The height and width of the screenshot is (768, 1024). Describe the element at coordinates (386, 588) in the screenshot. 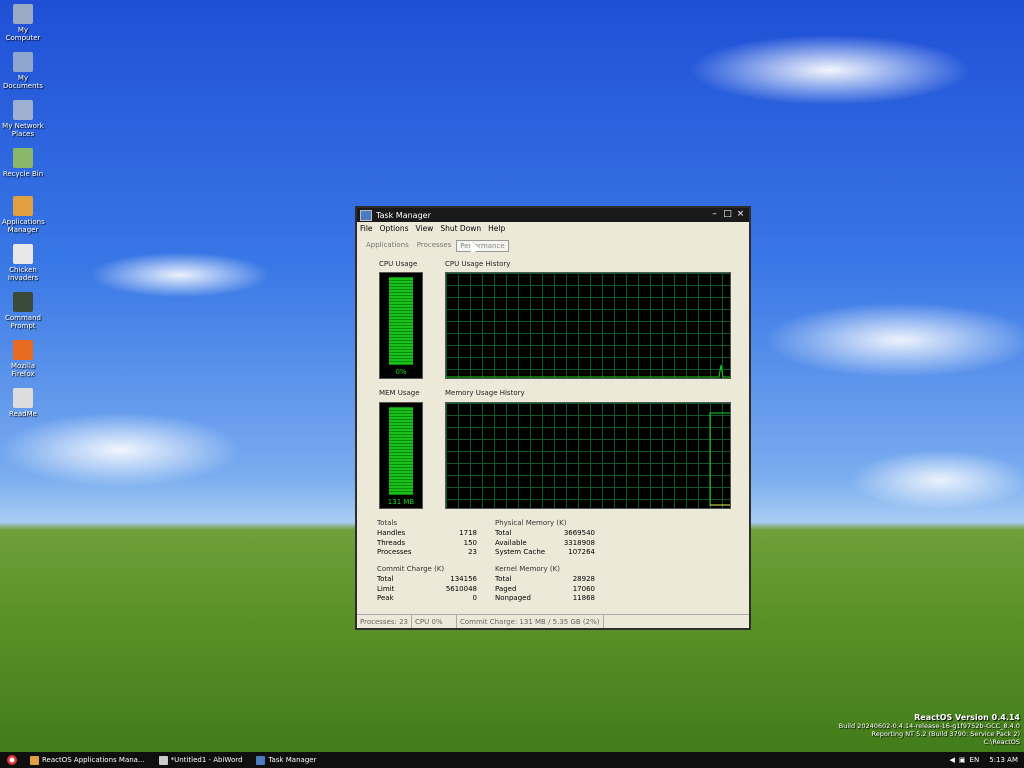

I see `stat-label: Limit` at that location.